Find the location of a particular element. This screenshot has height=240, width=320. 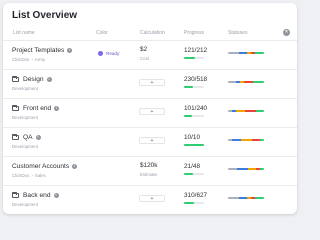

breadcrumb: ClickDos › Army is located at coordinates (28, 59).